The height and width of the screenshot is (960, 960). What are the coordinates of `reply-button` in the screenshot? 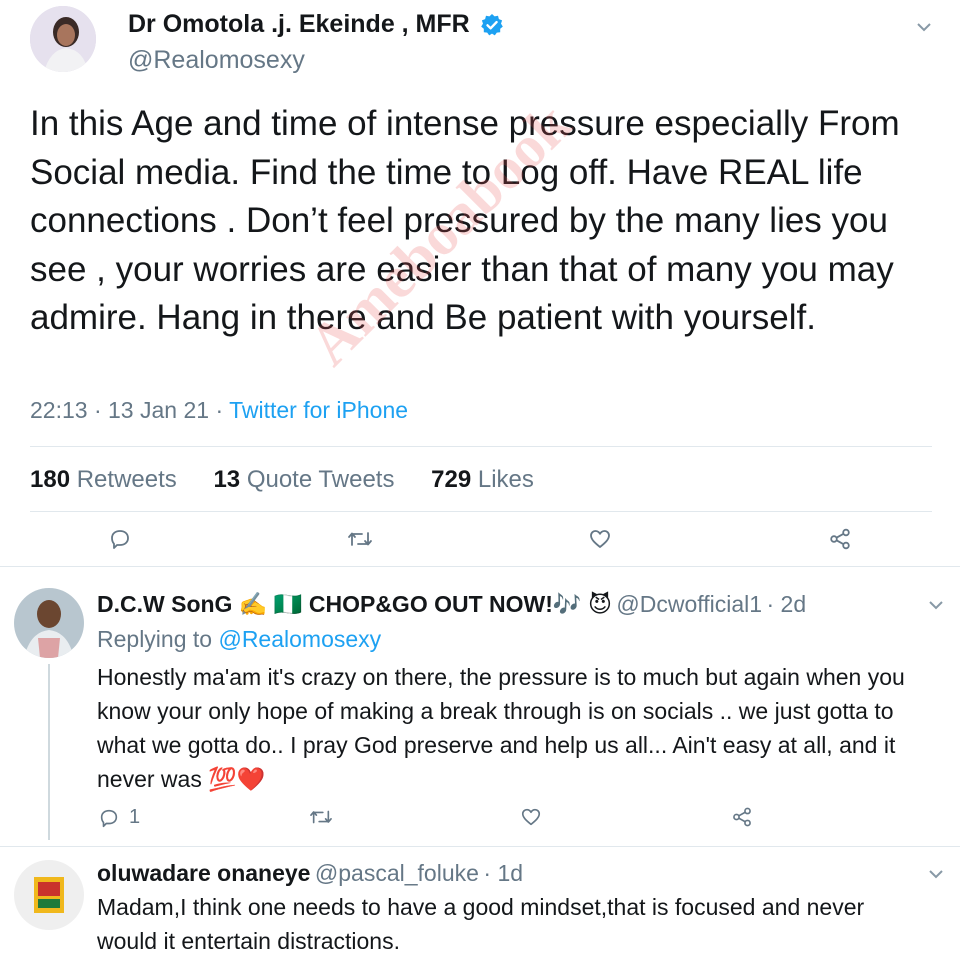 It's located at (120, 539).